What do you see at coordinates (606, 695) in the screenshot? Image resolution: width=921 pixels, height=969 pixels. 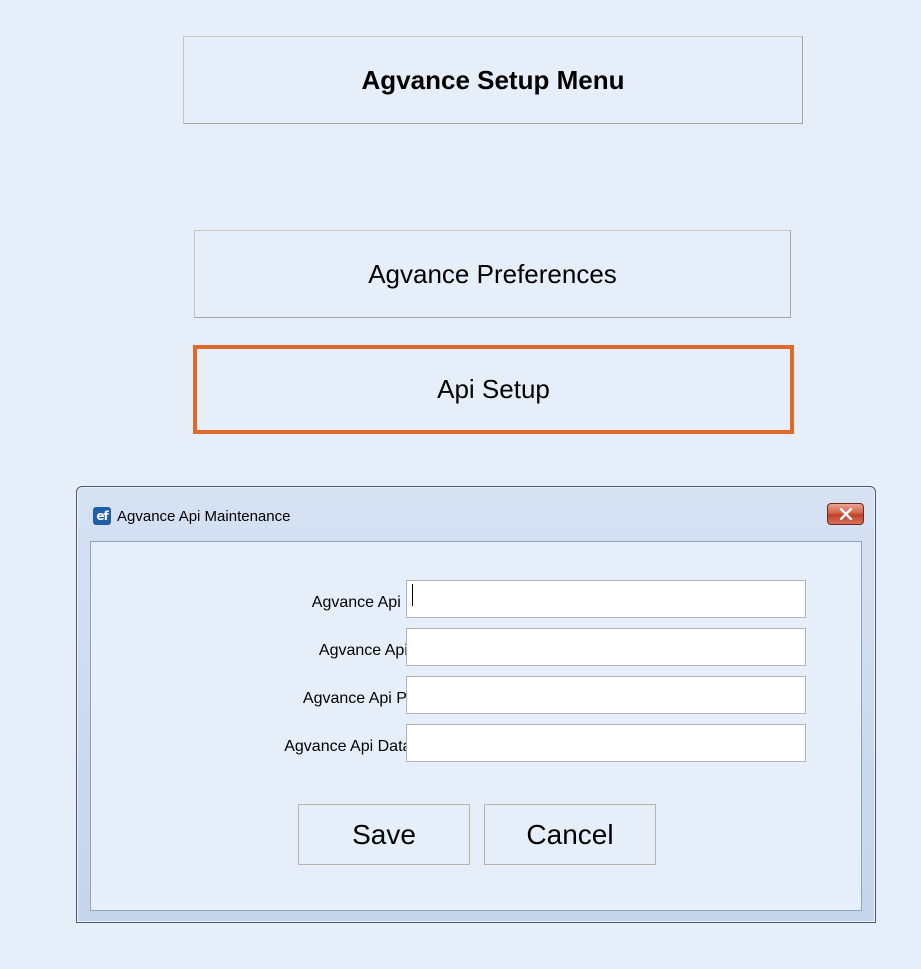 I see `password-input` at bounding box center [606, 695].